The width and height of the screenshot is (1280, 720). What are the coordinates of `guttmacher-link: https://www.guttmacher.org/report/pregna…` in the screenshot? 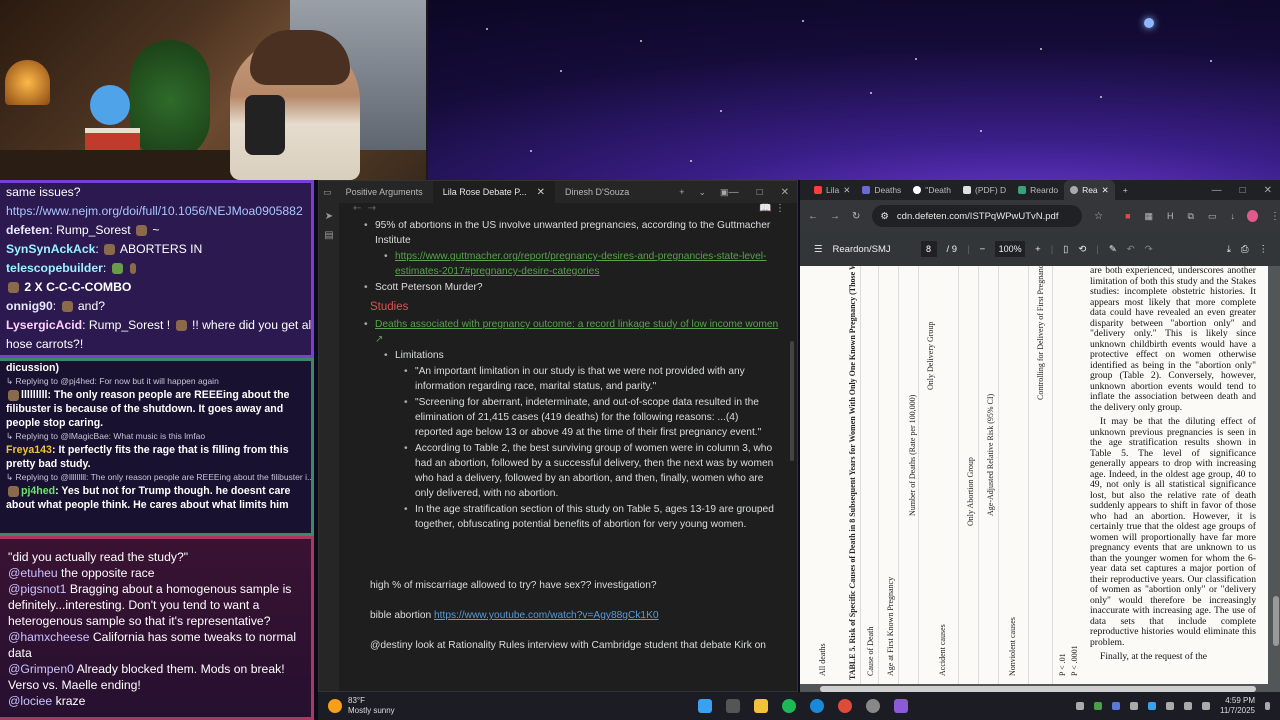 It's located at (580, 264).